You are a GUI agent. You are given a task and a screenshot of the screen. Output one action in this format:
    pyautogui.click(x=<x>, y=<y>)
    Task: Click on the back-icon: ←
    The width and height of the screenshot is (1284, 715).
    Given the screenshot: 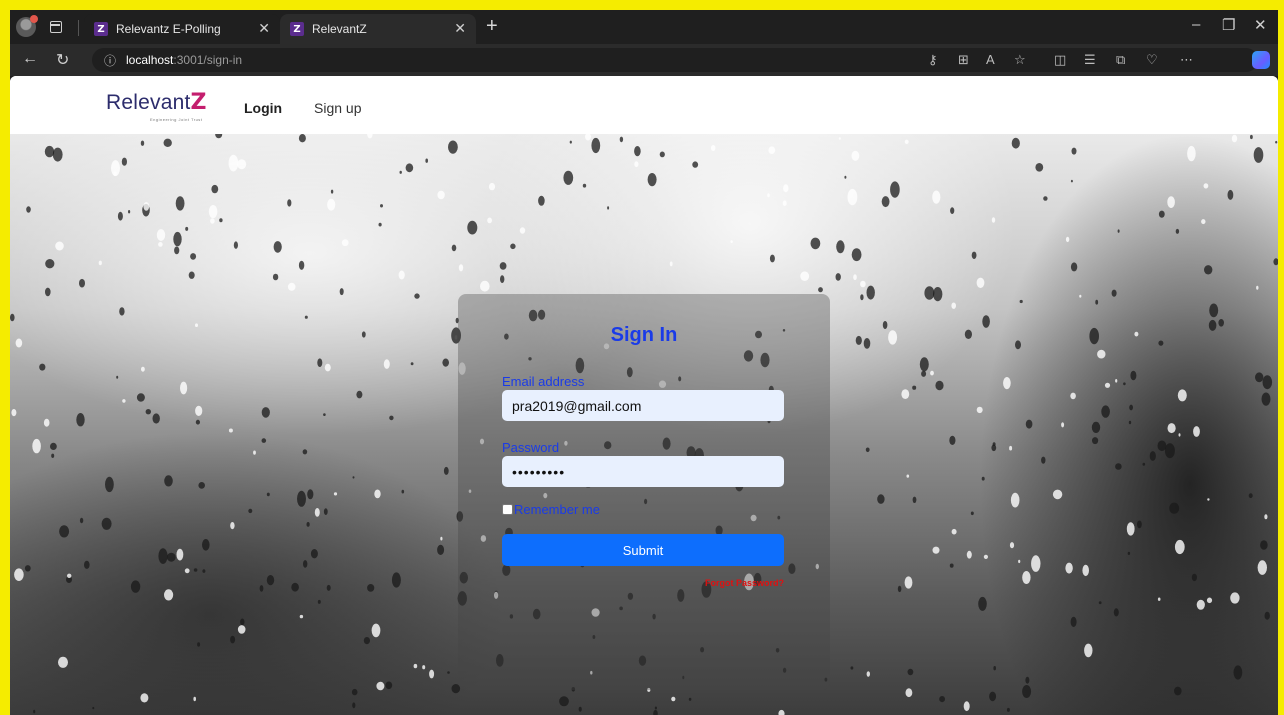 What is the action you would take?
    pyautogui.click(x=30, y=59)
    